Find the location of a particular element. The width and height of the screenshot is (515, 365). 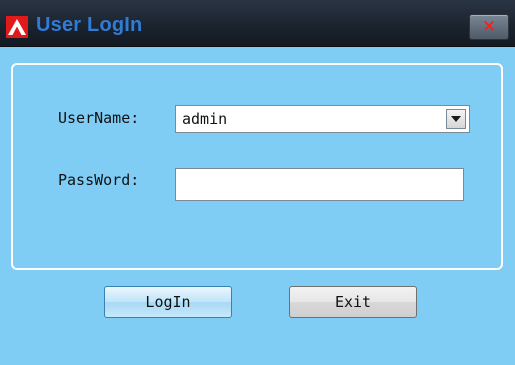

password-label: PassWord: is located at coordinates (99, 180).